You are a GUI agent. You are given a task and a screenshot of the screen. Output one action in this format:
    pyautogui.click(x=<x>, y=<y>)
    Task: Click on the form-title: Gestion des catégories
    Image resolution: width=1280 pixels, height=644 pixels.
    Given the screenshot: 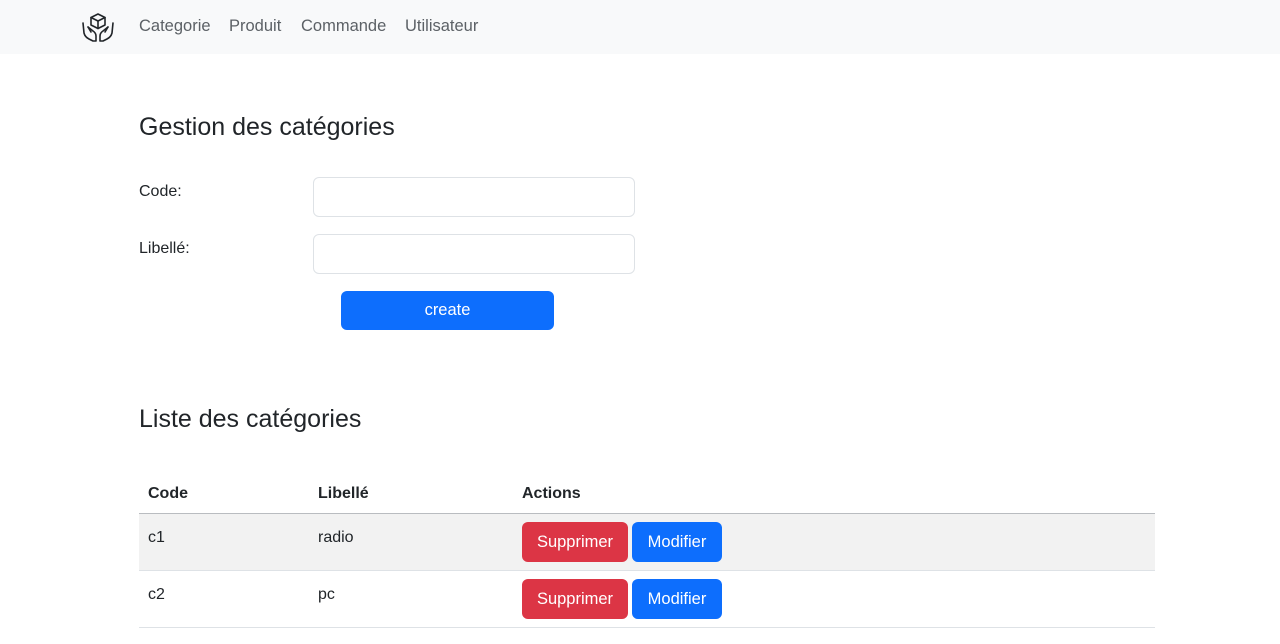 What is the action you would take?
    pyautogui.click(x=267, y=127)
    